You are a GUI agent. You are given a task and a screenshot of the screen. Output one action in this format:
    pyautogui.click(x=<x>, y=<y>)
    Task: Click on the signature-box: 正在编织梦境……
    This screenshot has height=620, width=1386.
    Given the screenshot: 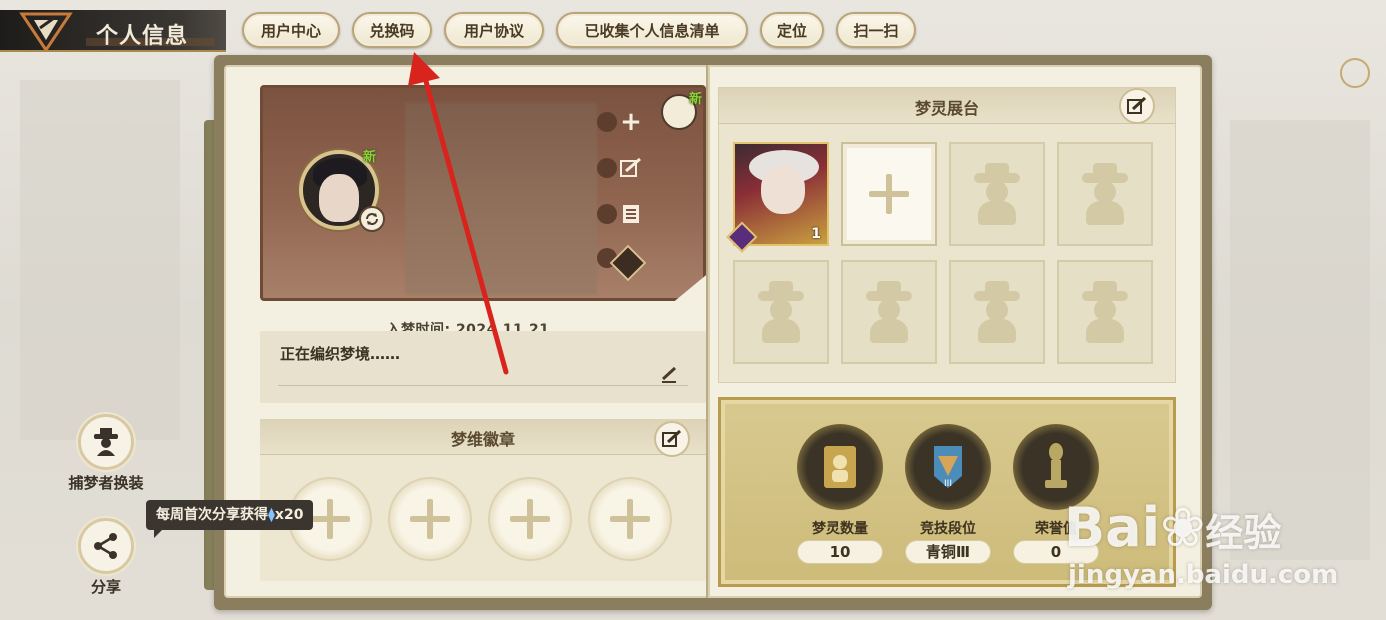 What is the action you would take?
    pyautogui.click(x=483, y=367)
    